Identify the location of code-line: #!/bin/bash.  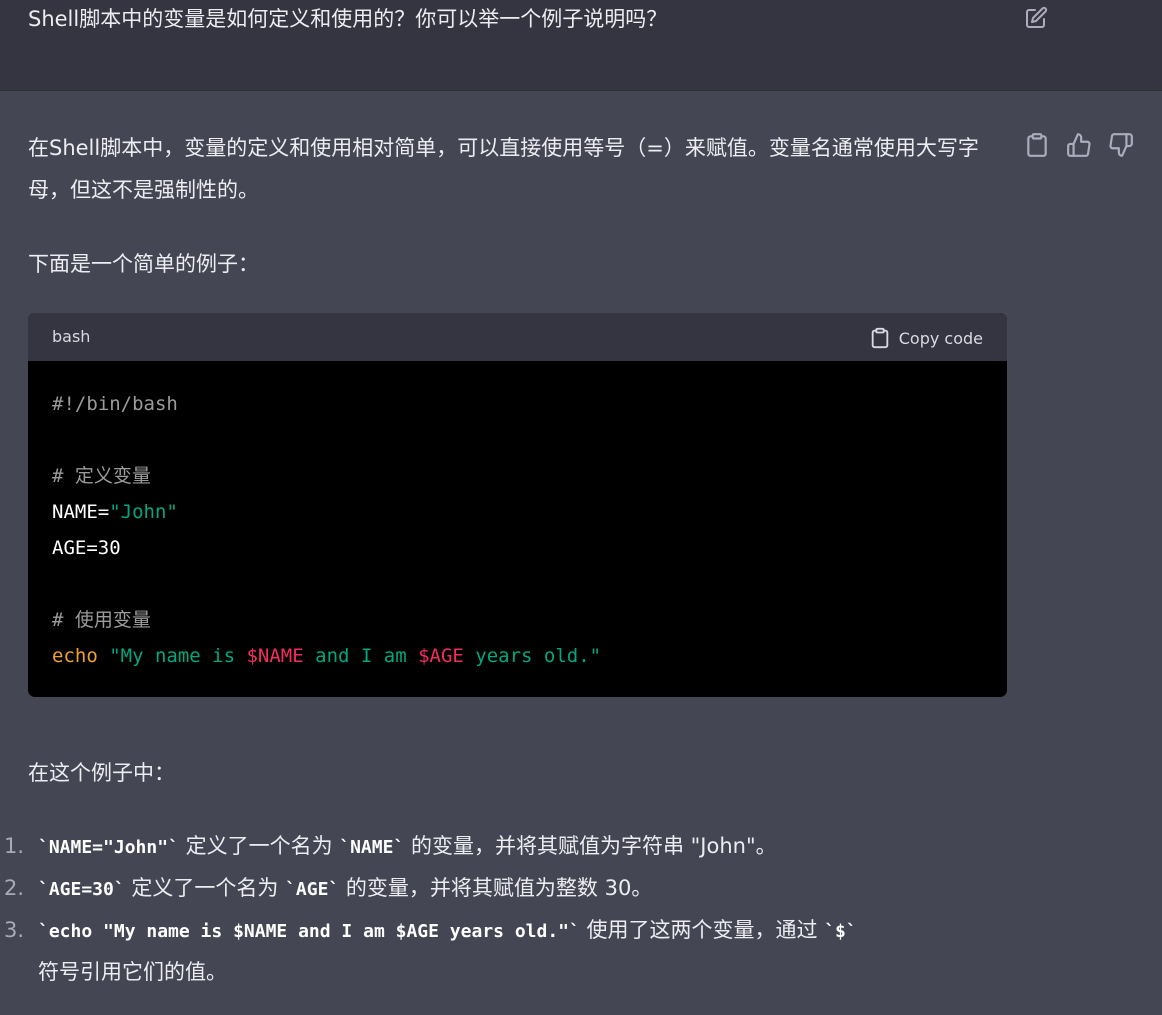
(115, 404).